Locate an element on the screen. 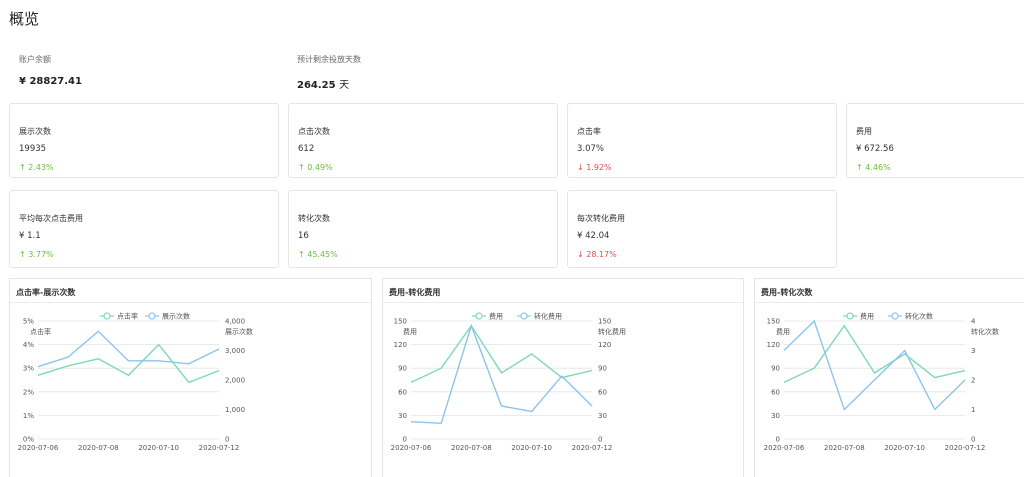  remaining-days-unit: 天 is located at coordinates (344, 85).